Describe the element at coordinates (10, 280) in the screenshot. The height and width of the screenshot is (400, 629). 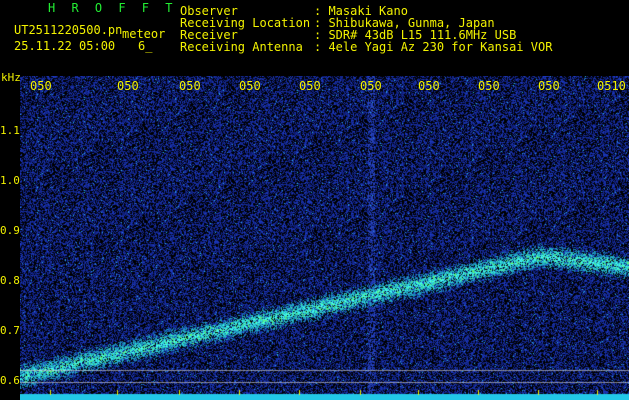
I see `y-tick-label: 0.8` at that location.